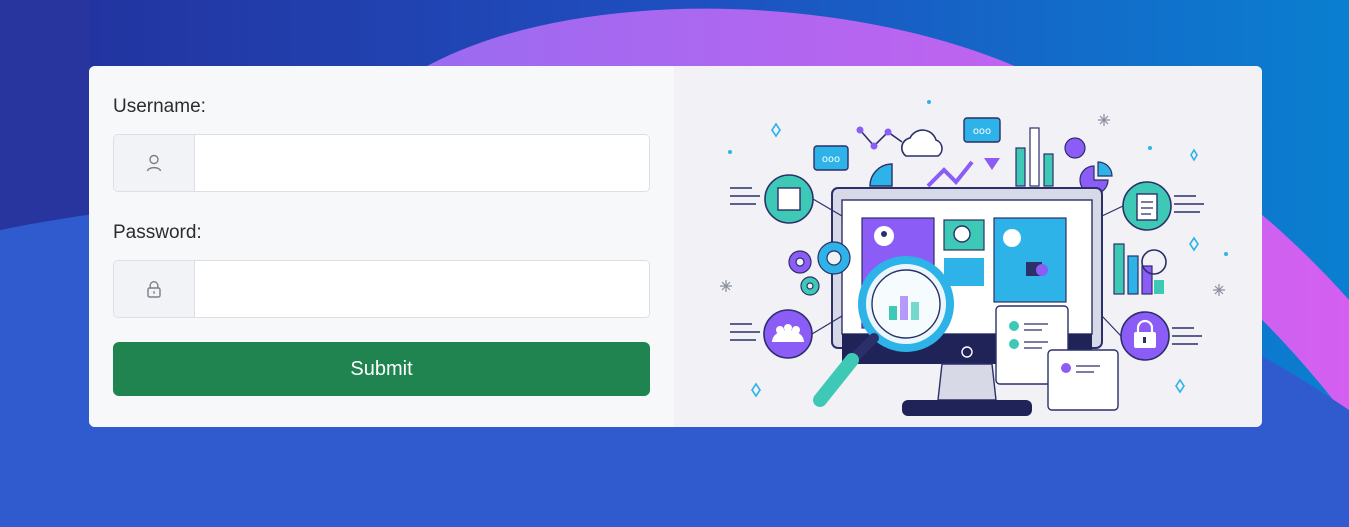 The height and width of the screenshot is (527, 1349). I want to click on password-label: Password:, so click(157, 232).